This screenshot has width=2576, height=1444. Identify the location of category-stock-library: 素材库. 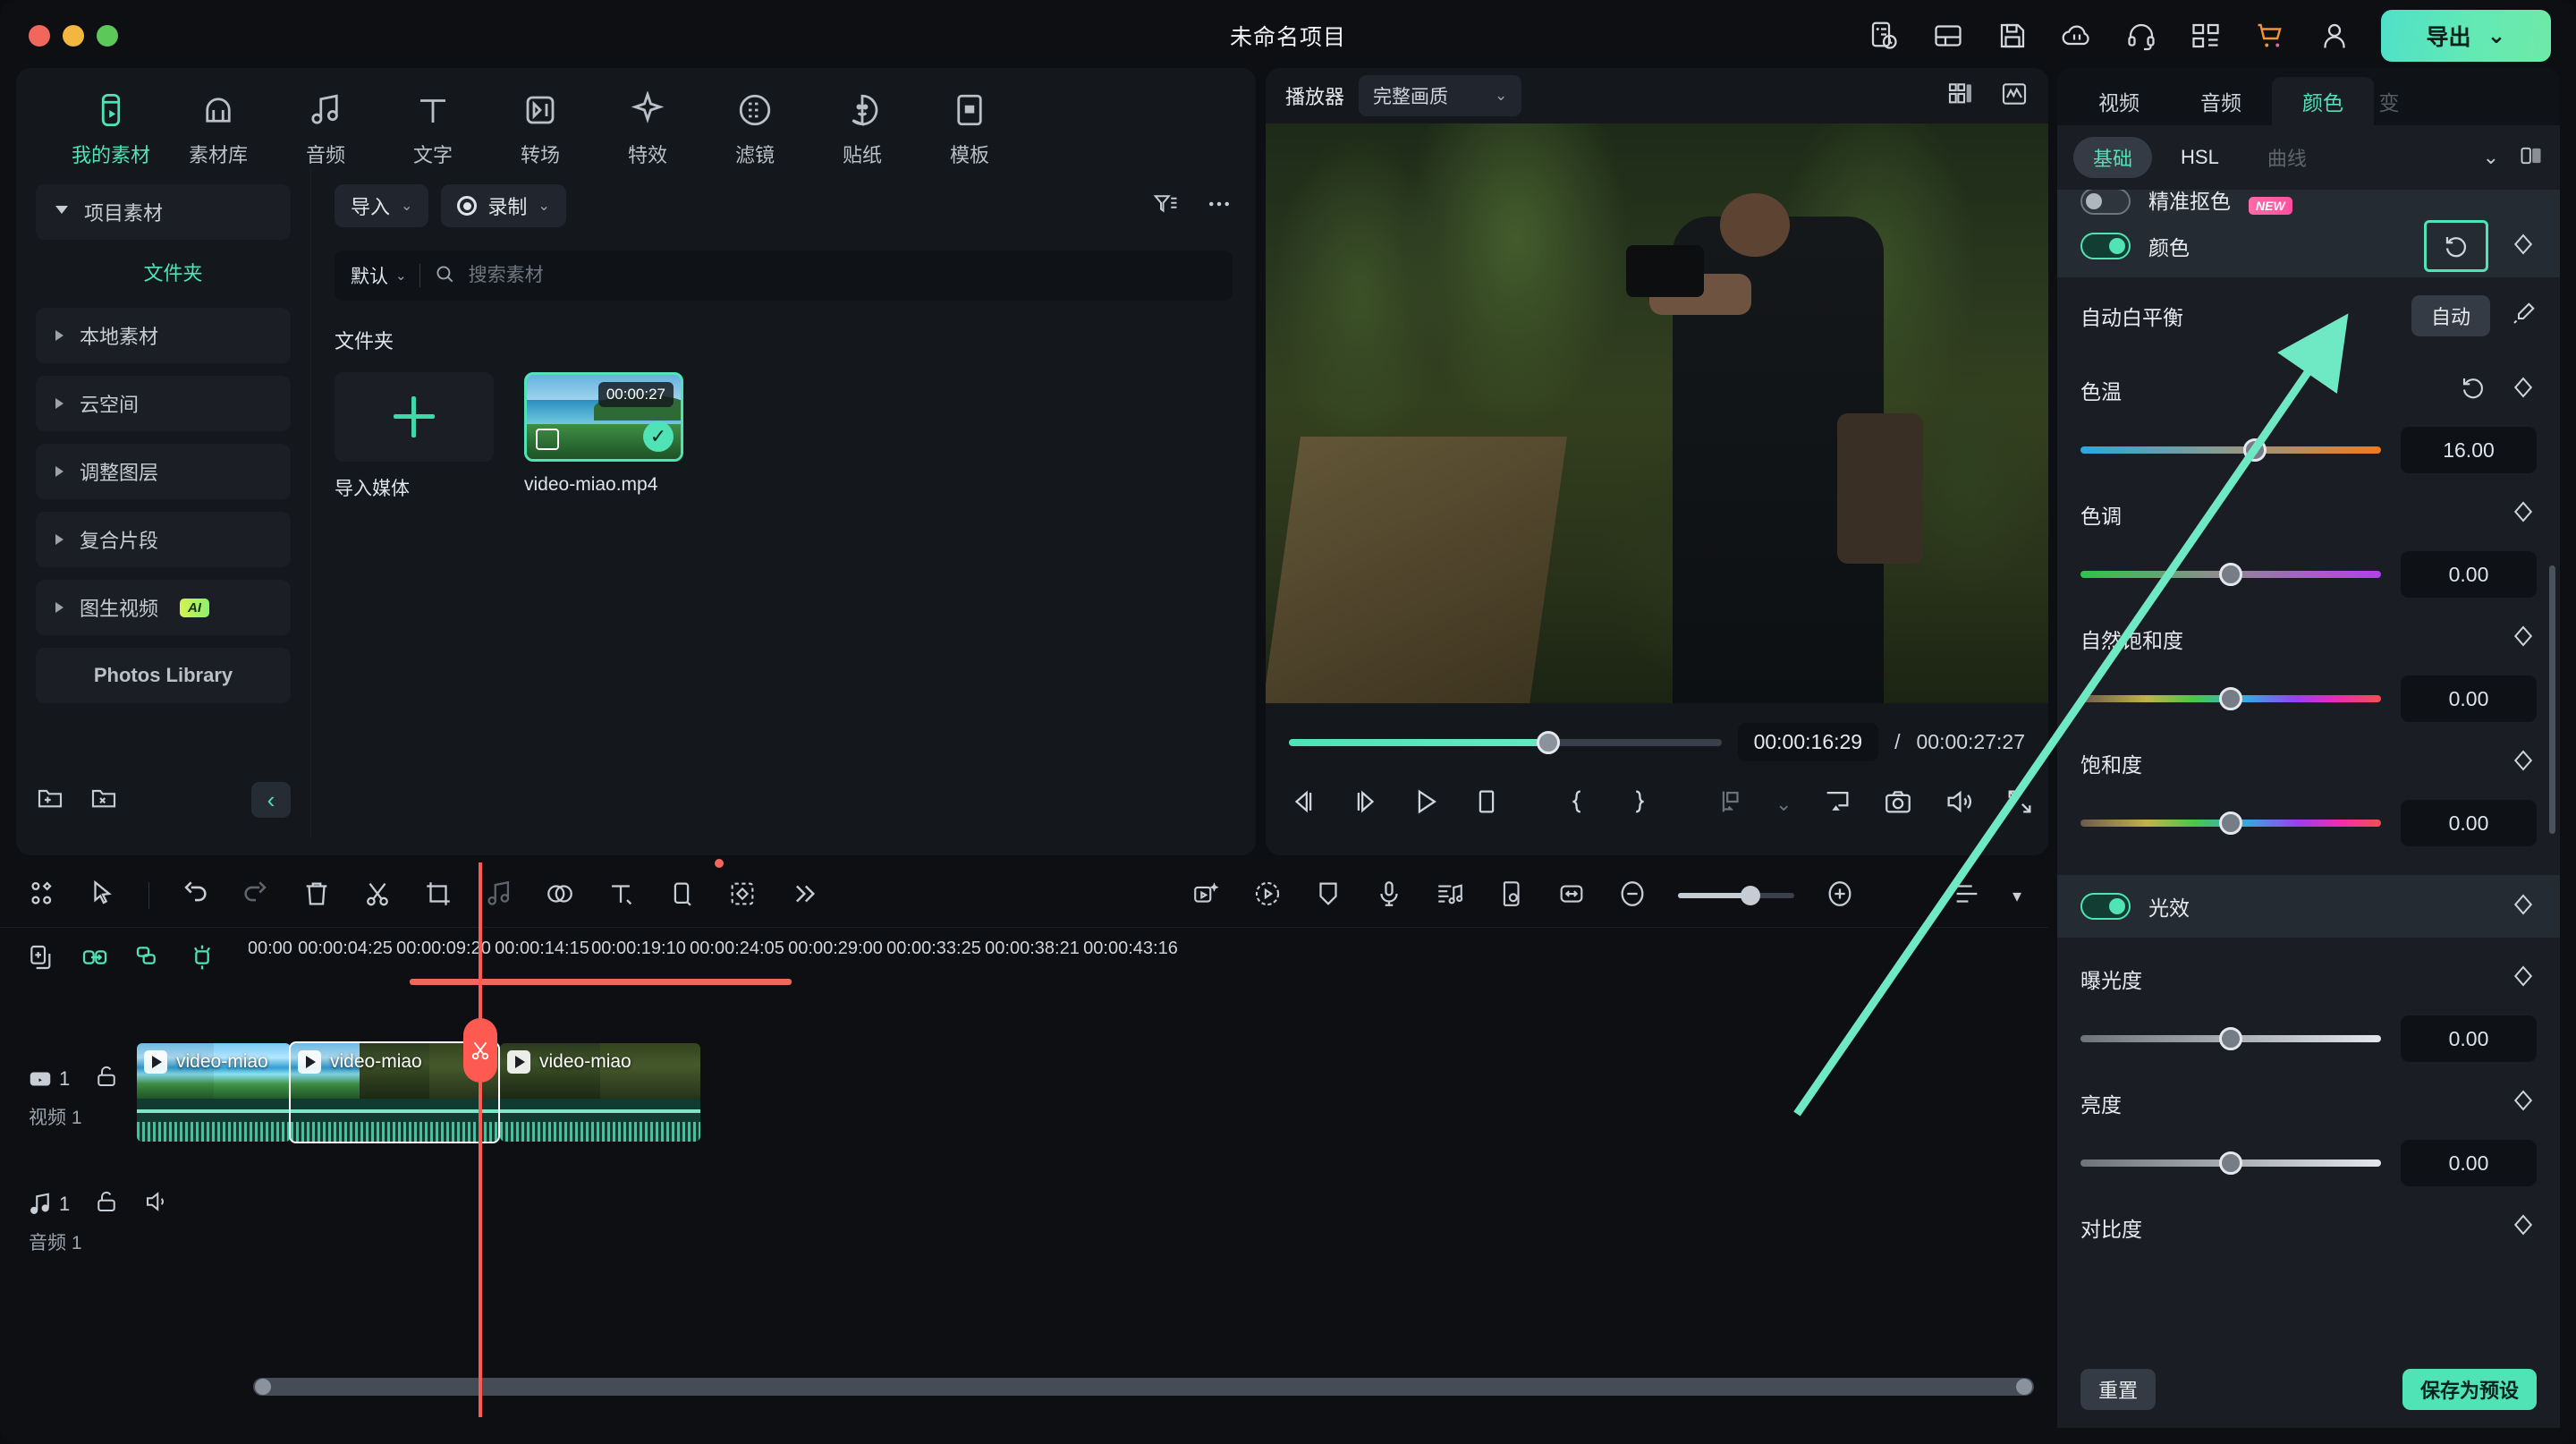
(218, 129).